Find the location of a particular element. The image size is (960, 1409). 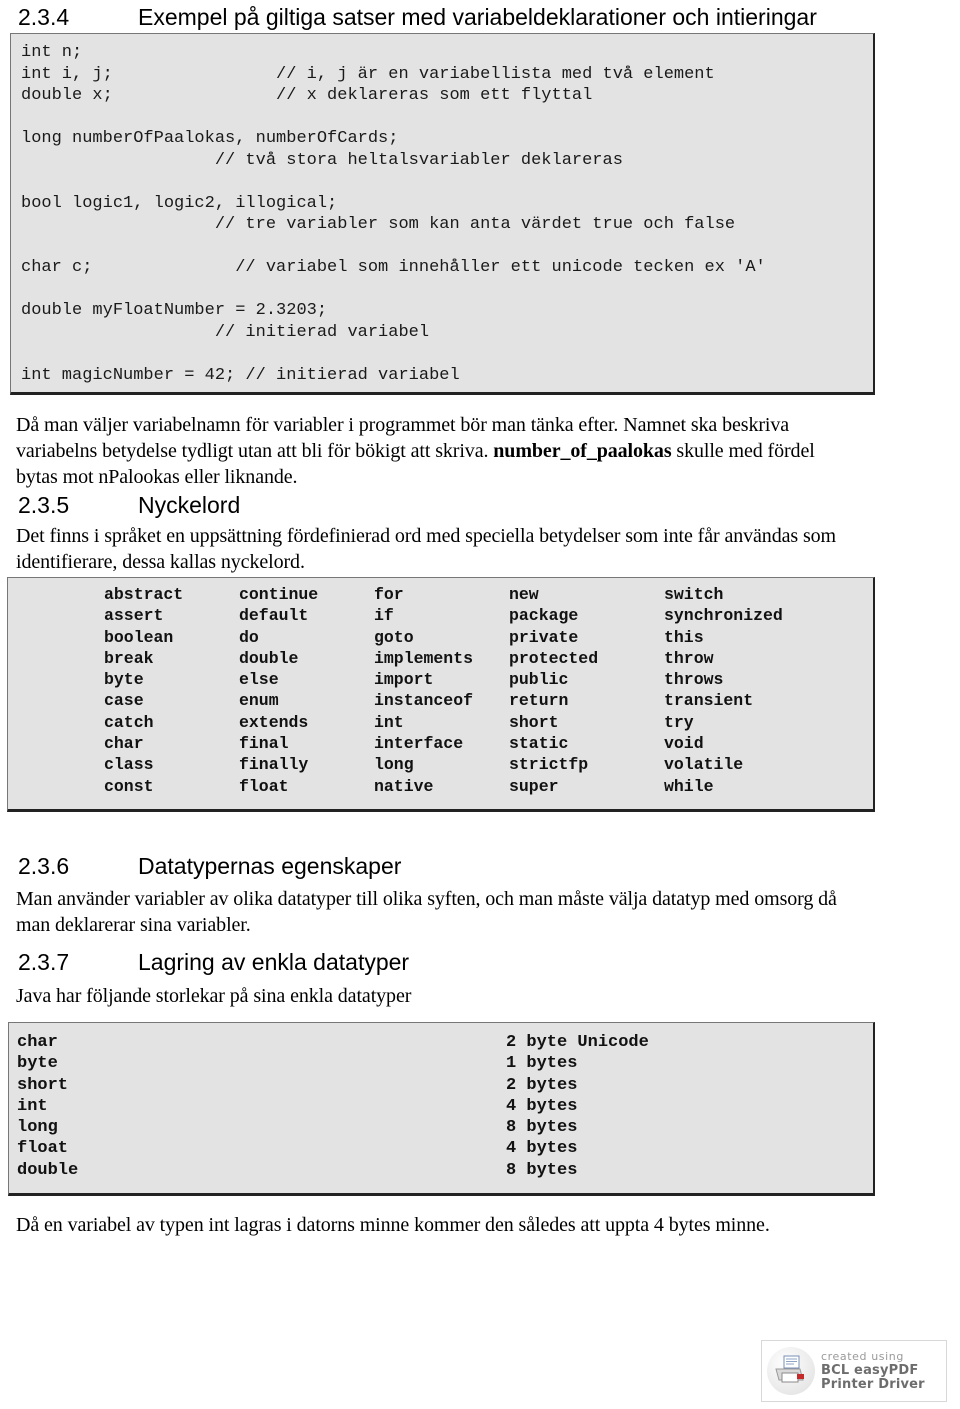

keyword-cell: package is located at coordinates (544, 616).